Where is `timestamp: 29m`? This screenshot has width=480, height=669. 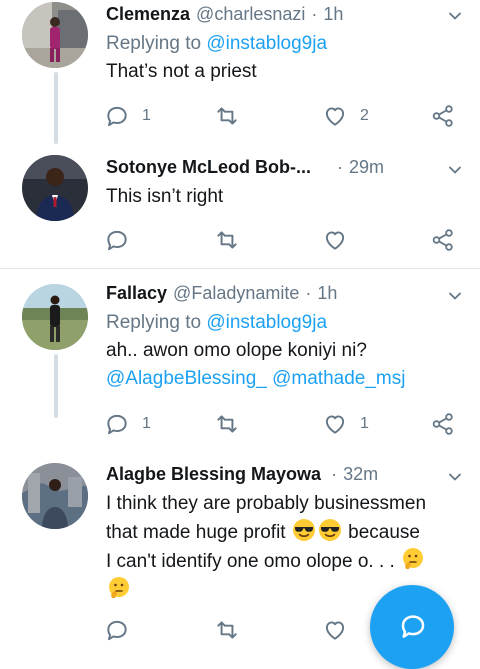 timestamp: 29m is located at coordinates (367, 167).